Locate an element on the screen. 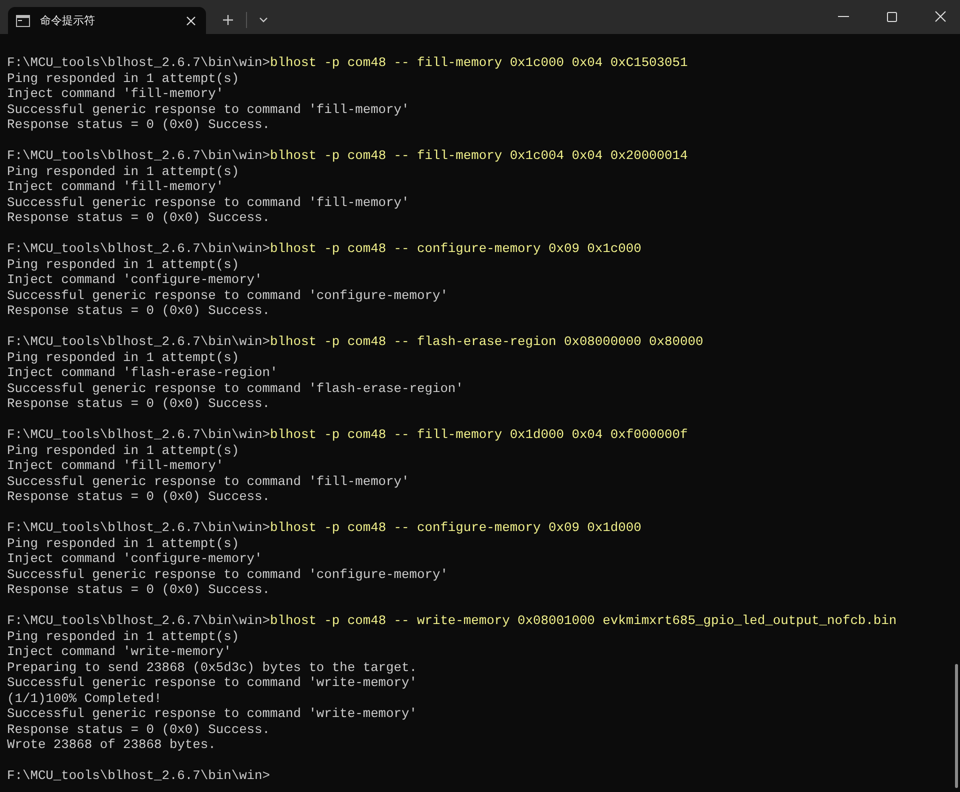 The width and height of the screenshot is (960, 792). output-text: Preparing to send 23868 (0x5d3c) bytes to the target. is located at coordinates (212, 667).